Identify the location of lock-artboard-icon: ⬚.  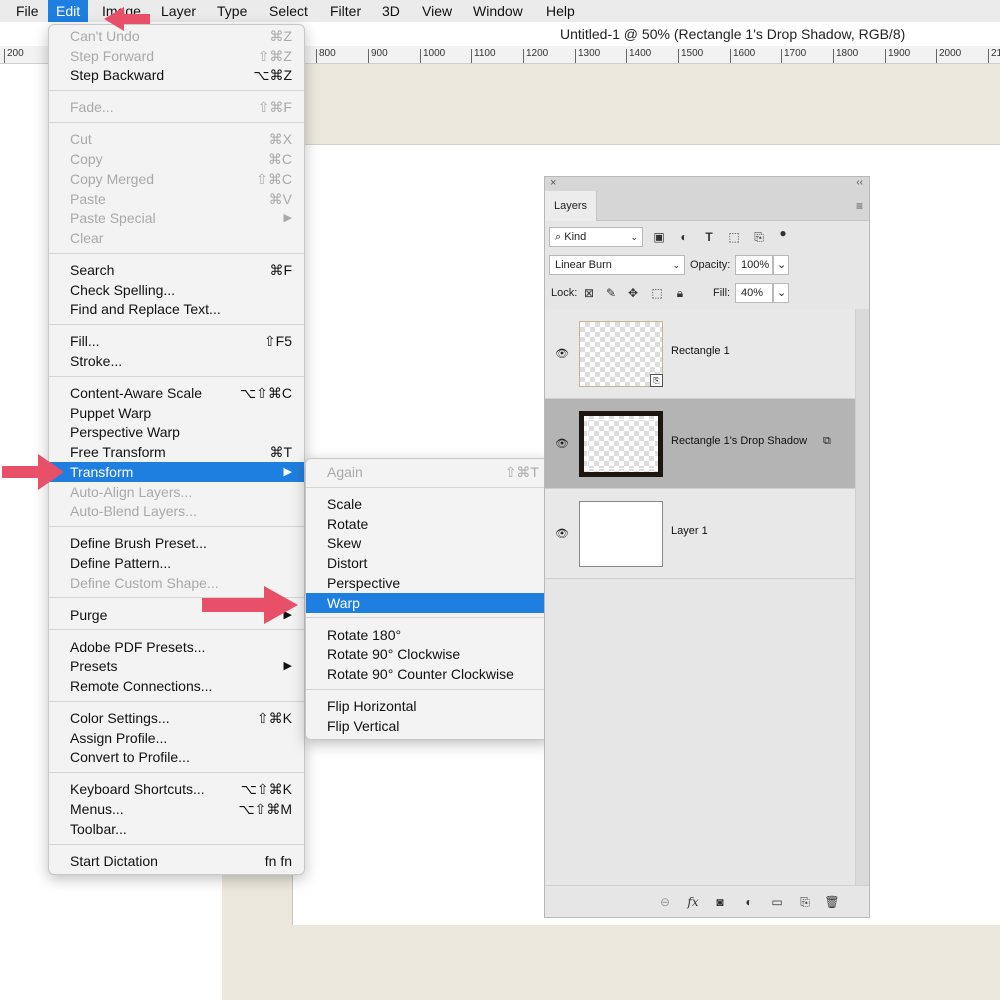
(657, 293).